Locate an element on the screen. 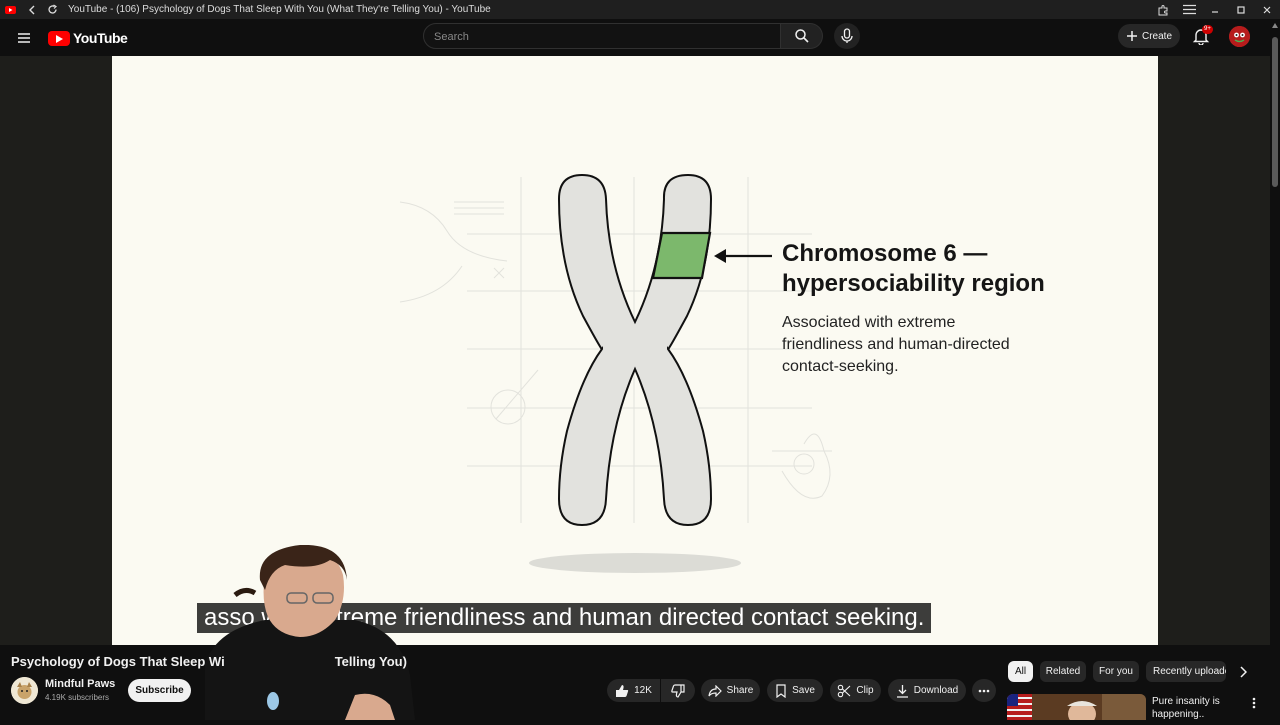  scrollbar-thumb is located at coordinates (1275, 112).